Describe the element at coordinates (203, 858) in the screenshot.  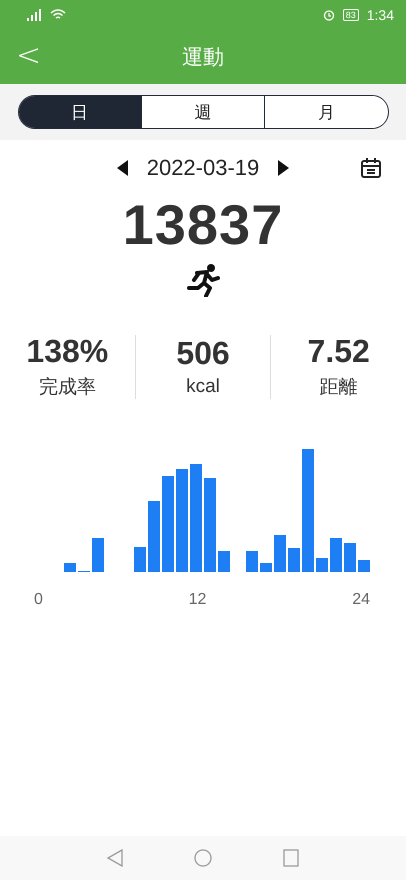
I see `home-icon` at that location.